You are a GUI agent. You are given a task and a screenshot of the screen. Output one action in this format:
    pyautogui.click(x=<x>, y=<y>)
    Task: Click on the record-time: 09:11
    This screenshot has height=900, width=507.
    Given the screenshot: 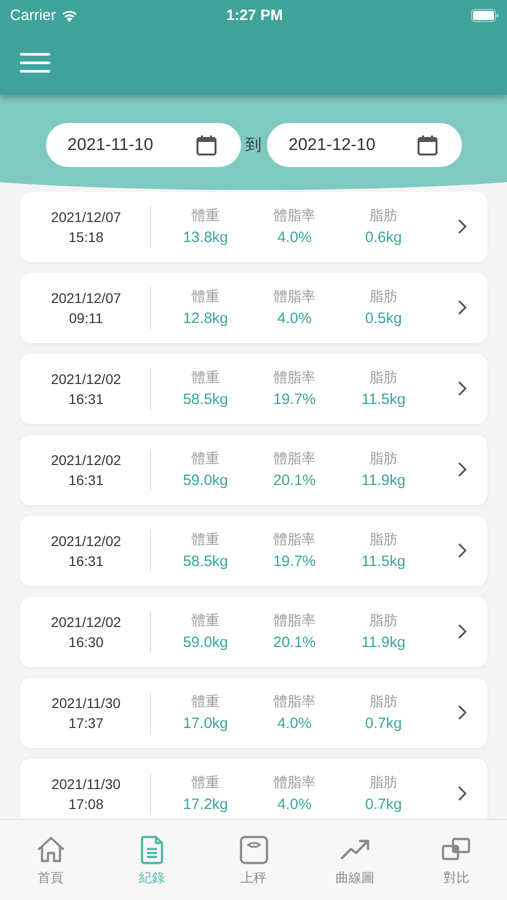 What is the action you would take?
    pyautogui.click(x=86, y=318)
    